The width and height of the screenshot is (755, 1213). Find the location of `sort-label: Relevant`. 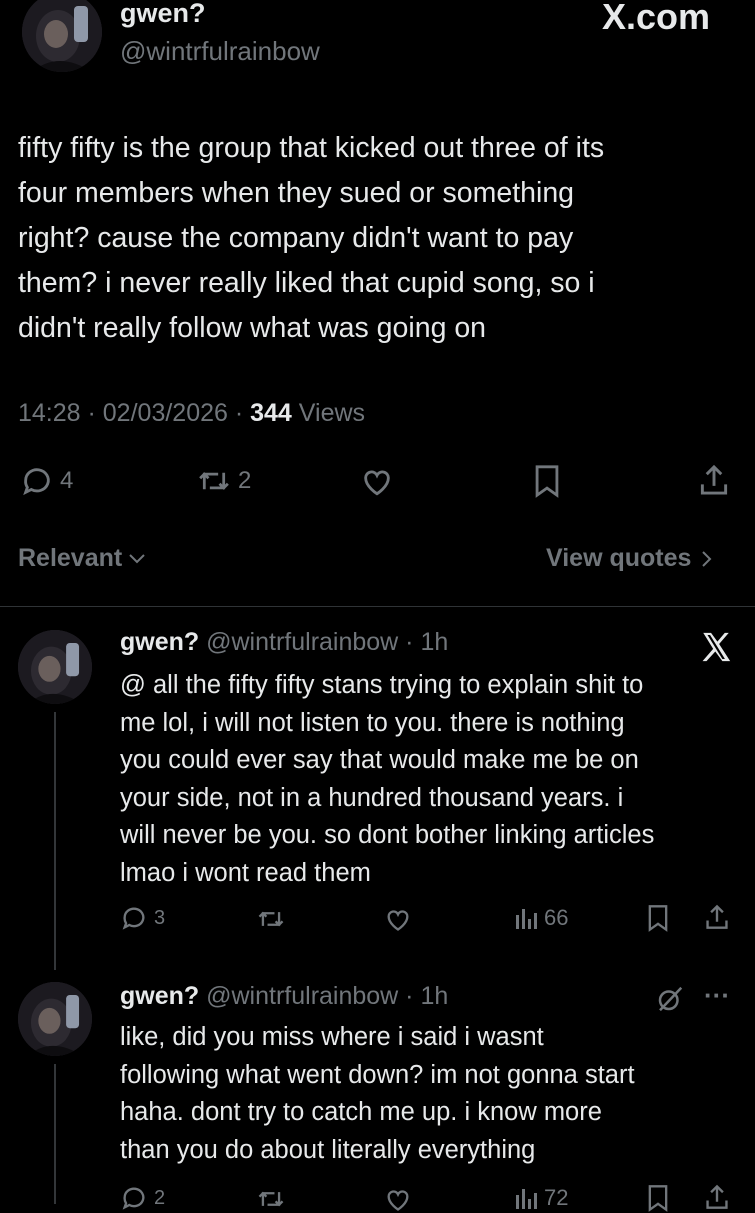

sort-label: Relevant is located at coordinates (70, 558).